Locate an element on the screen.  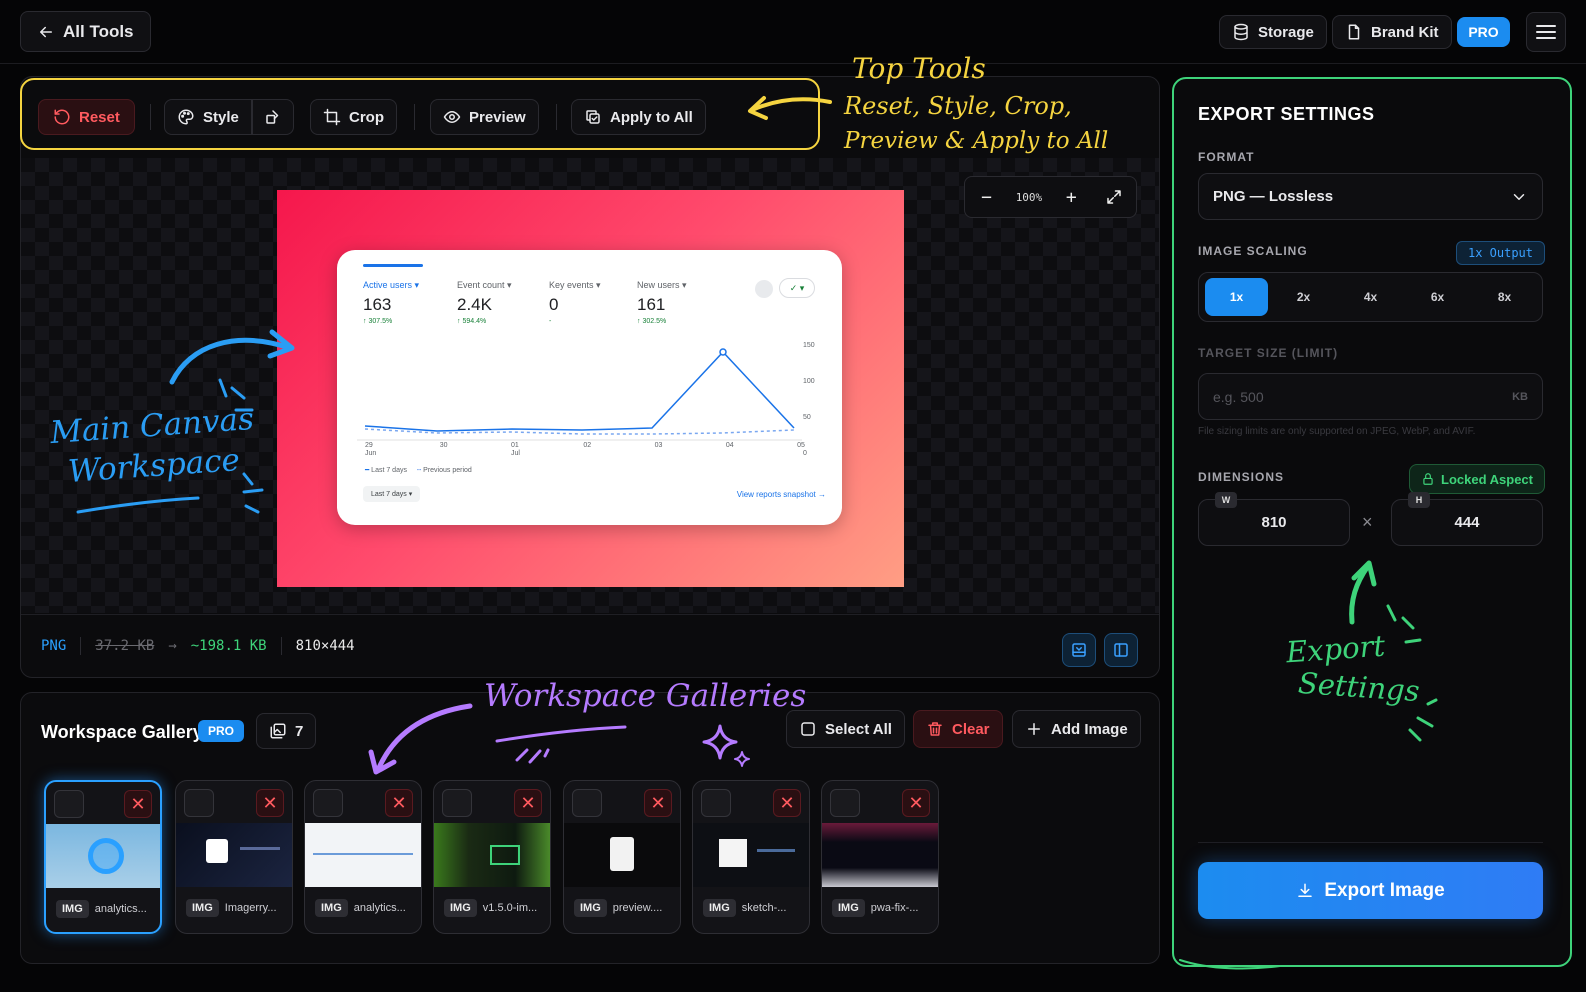
arrow-left-icon is located at coordinates (46, 32).